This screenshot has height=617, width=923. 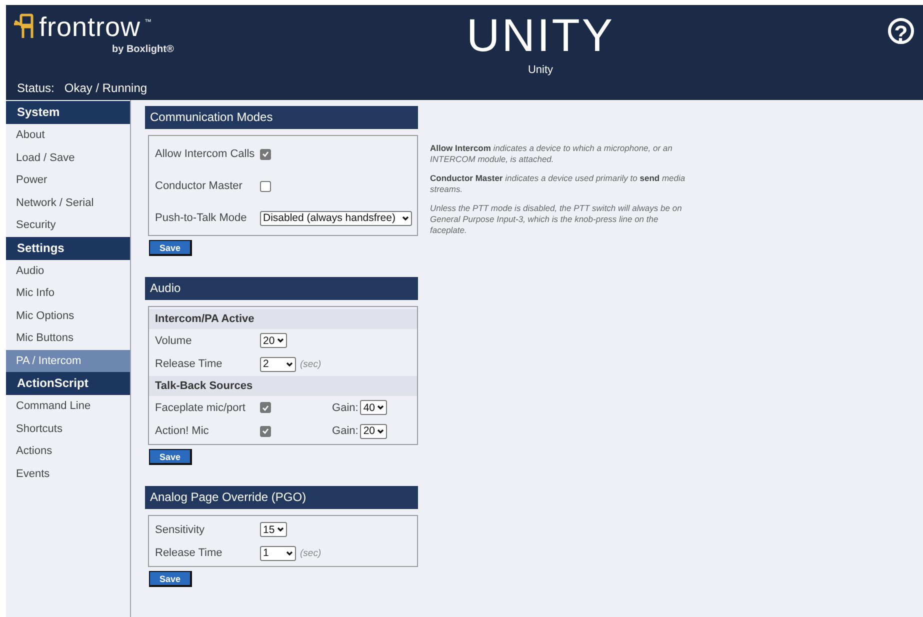 I want to click on sidebar-heading: System, so click(x=68, y=112).